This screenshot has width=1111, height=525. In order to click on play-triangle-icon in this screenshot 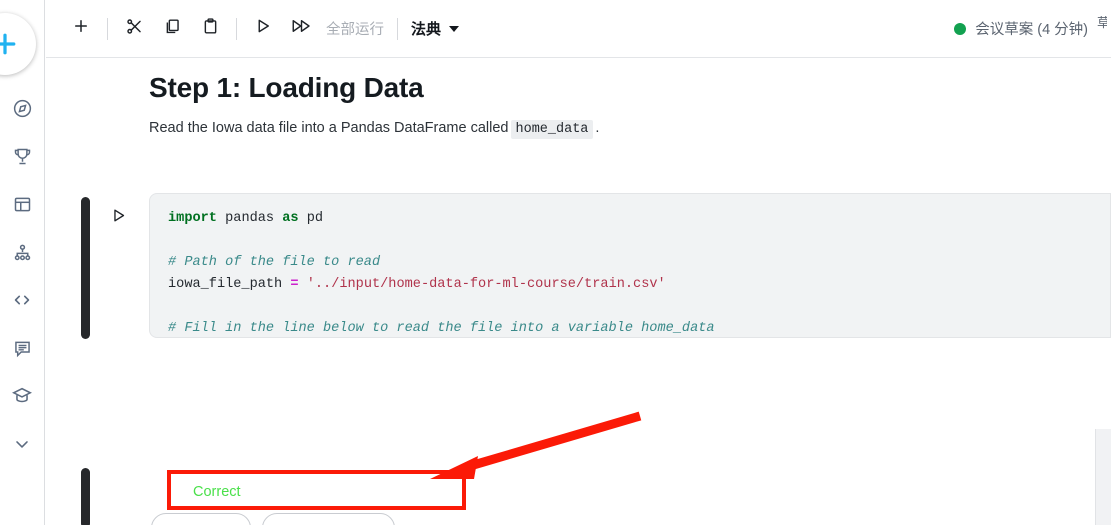, I will do `click(118, 218)`.